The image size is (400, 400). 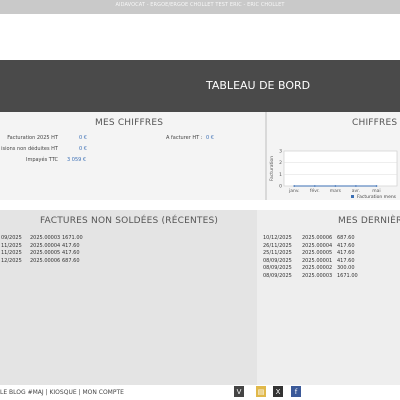 I want to click on mes-chiffres-title: MES CHIFFRES, so click(x=129, y=123).